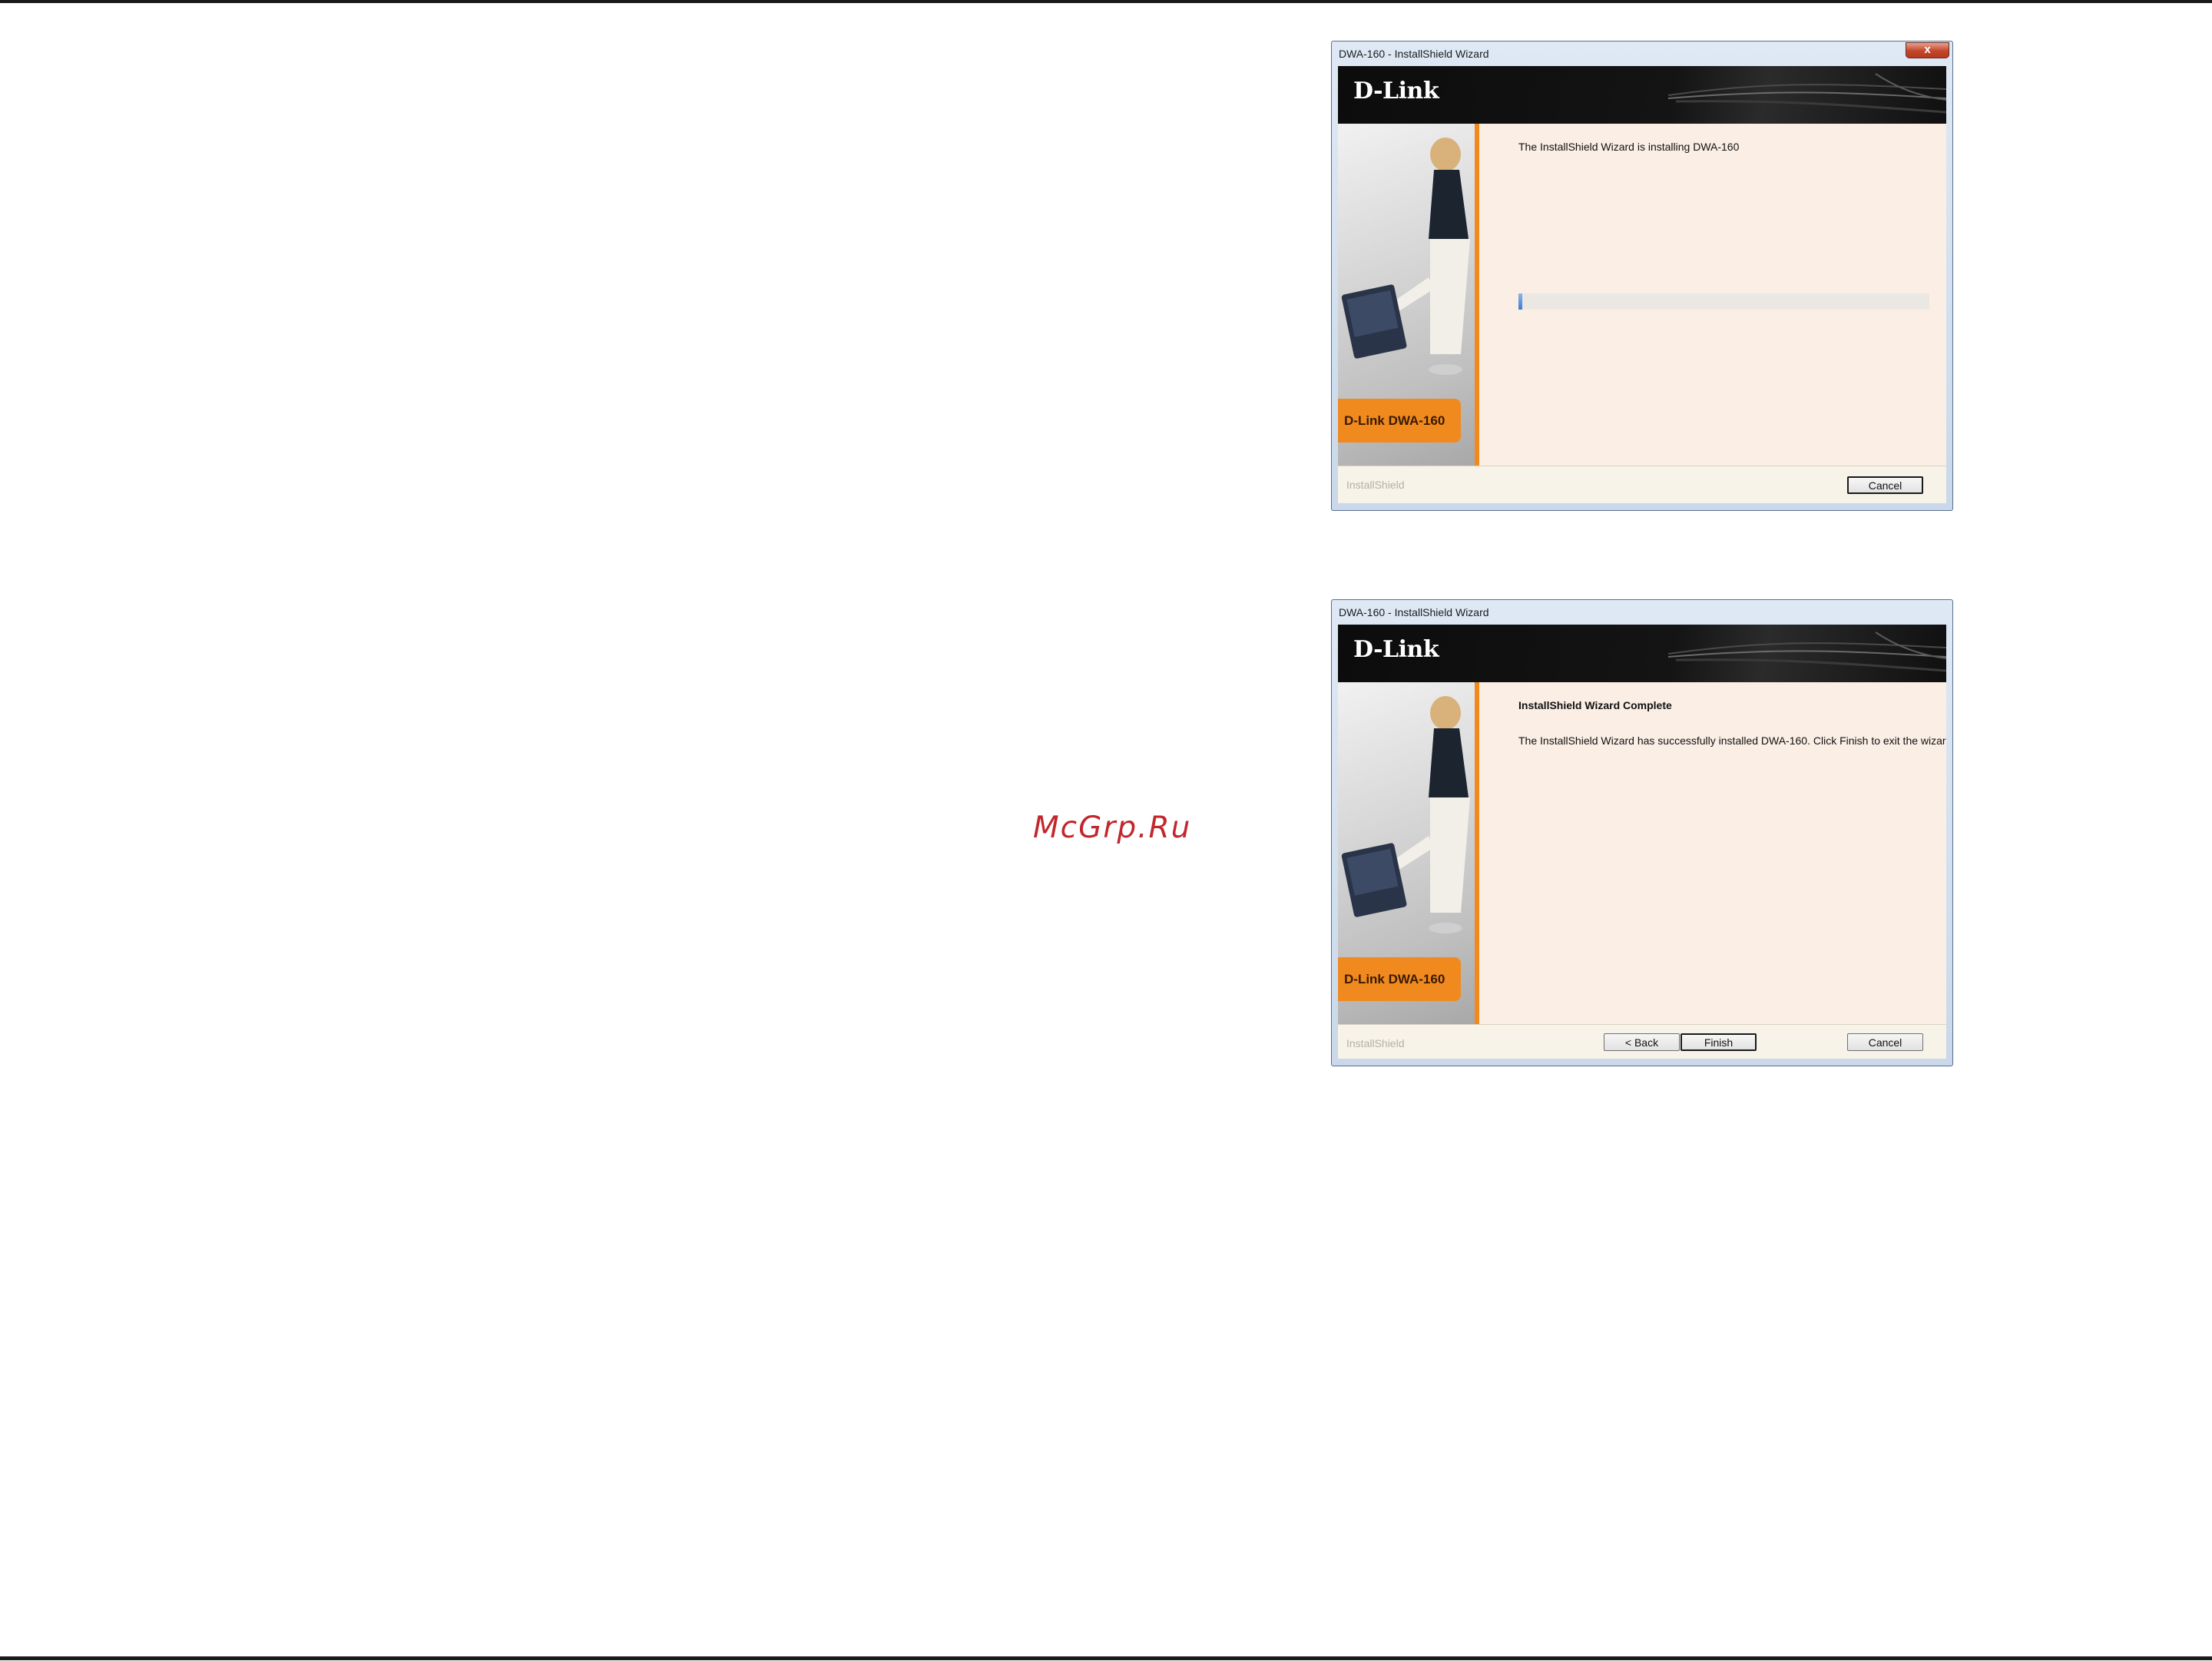  Describe the element at coordinates (1113, 828) in the screenshot. I see `watermark: McGrp.Ru` at that location.